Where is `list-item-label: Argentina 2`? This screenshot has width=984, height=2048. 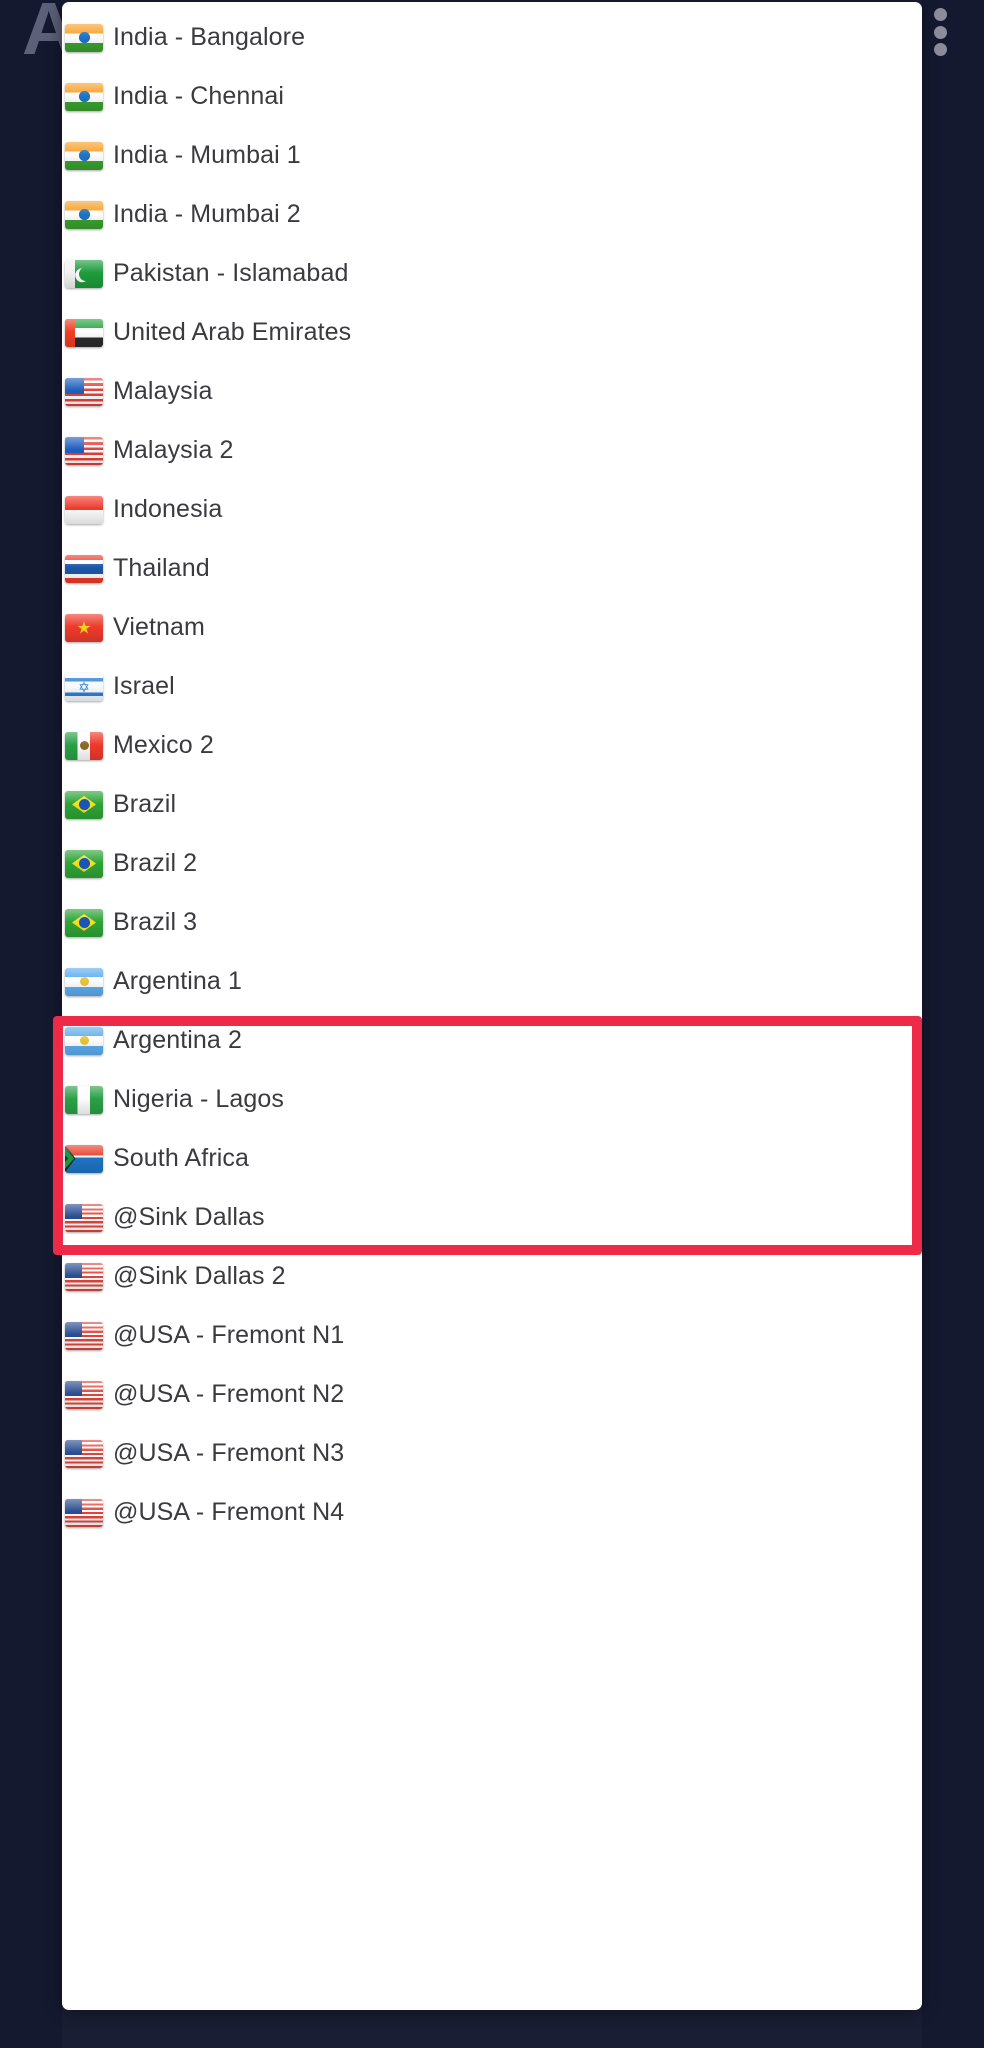
list-item-label: Argentina 2 is located at coordinates (177, 1040).